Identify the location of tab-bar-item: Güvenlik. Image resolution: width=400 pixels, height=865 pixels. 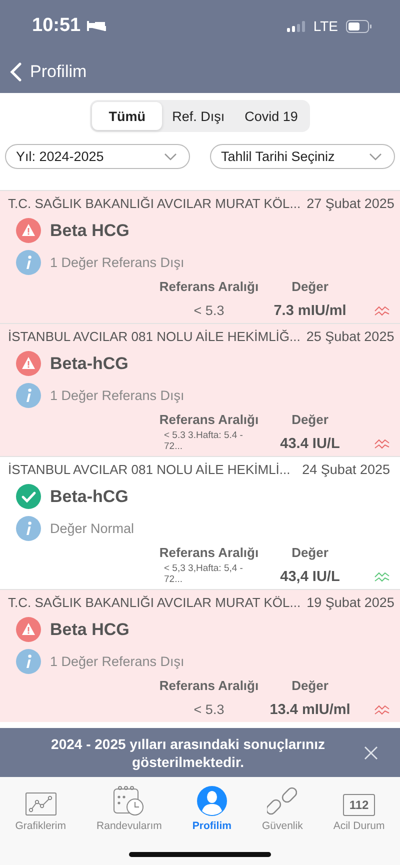
(282, 807).